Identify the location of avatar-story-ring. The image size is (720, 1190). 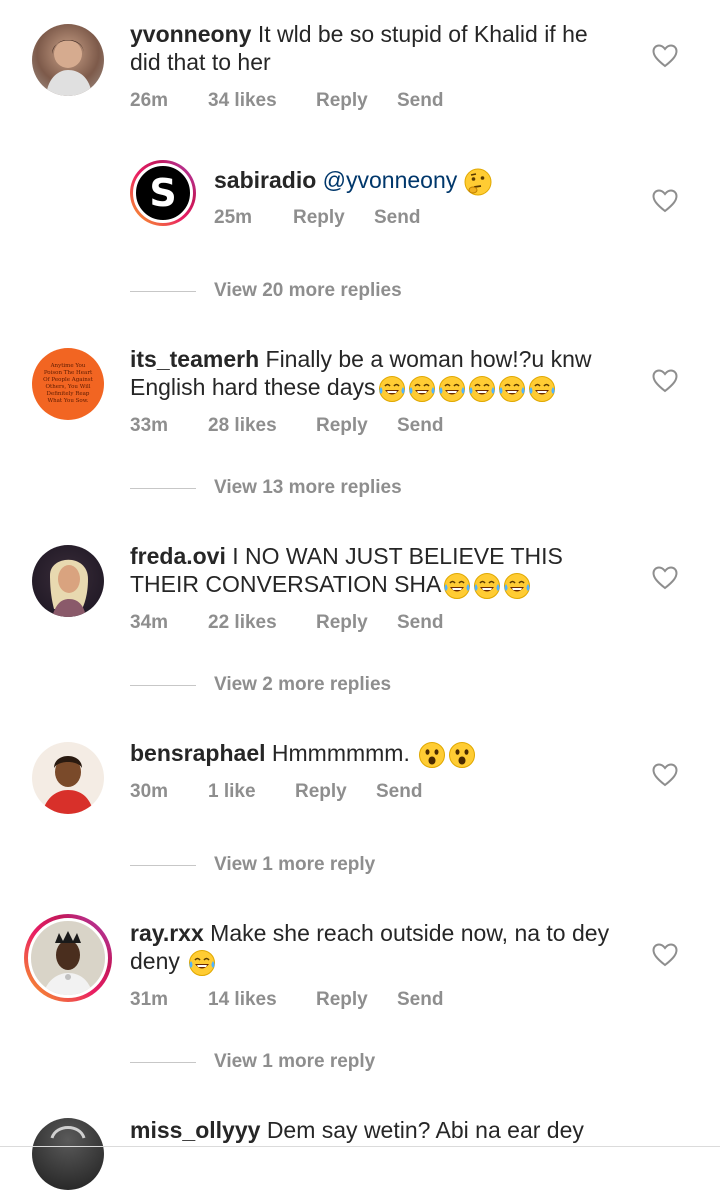
(68, 958).